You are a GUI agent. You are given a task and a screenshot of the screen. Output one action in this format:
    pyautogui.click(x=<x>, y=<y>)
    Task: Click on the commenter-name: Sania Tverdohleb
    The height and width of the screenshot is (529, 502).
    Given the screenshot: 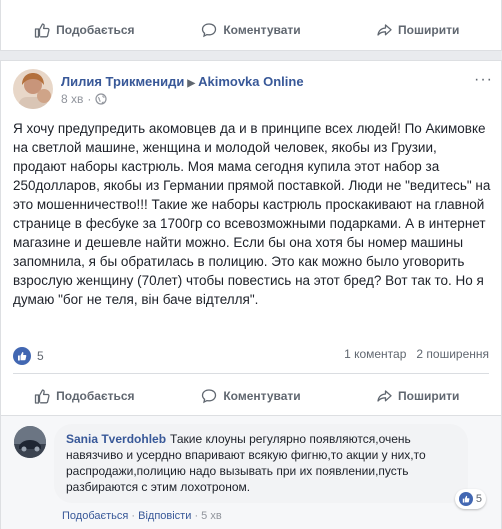 What is the action you would take?
    pyautogui.click(x=116, y=439)
    